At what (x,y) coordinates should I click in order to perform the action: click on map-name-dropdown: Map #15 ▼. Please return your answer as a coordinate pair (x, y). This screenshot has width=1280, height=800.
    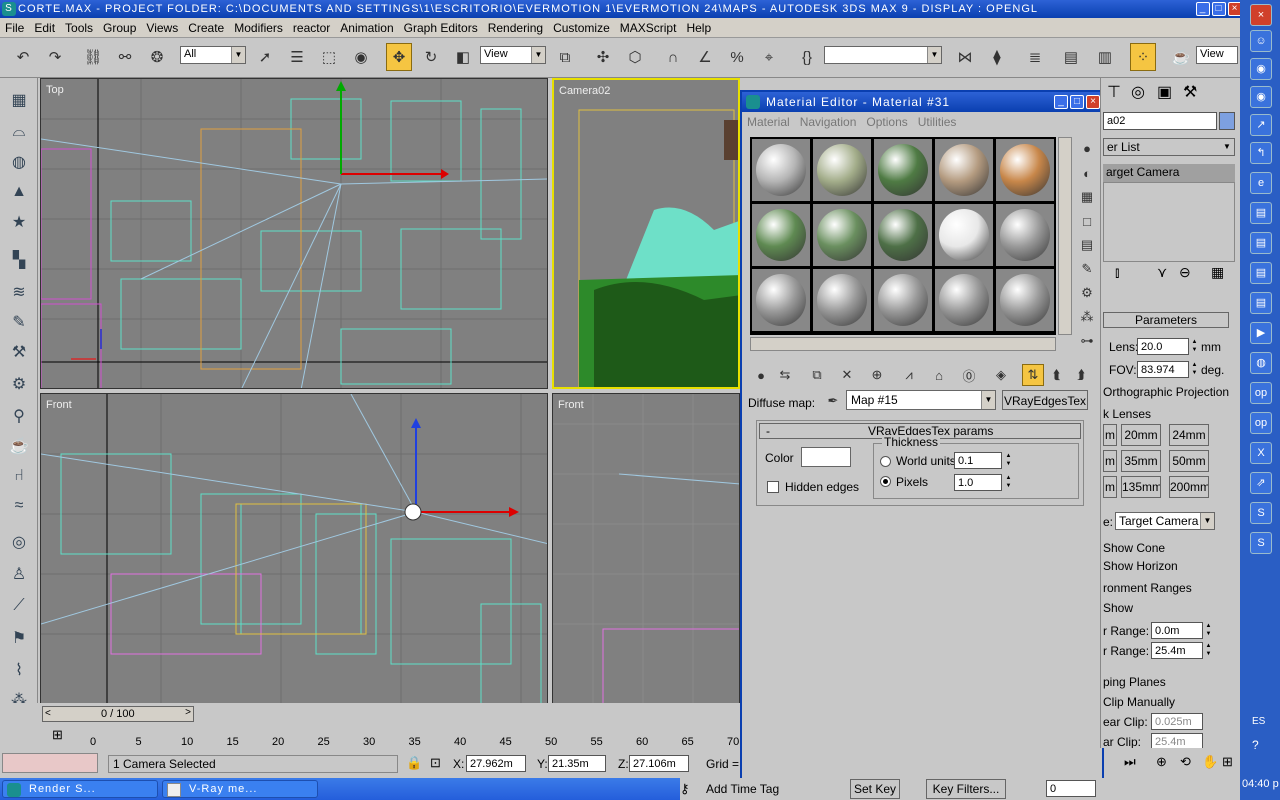
    Looking at the image, I should click on (921, 400).